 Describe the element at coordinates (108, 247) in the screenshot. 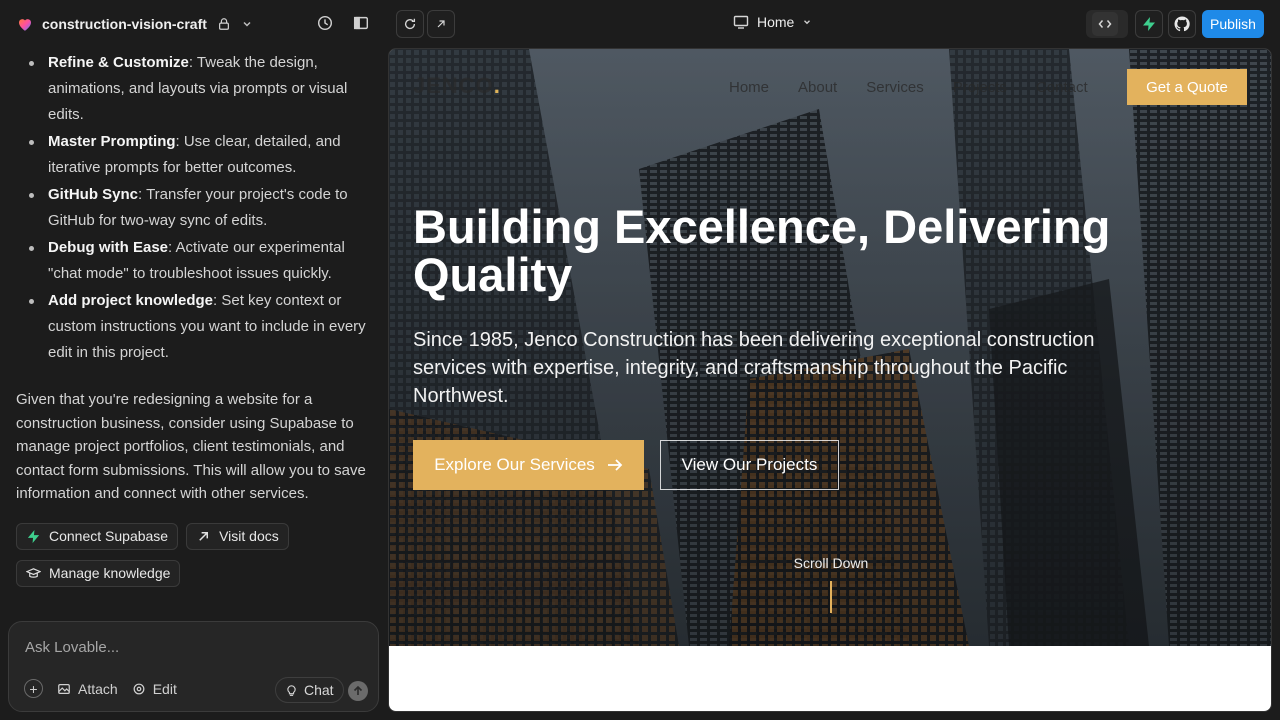

I see `tip-title: Debug with Ease` at that location.